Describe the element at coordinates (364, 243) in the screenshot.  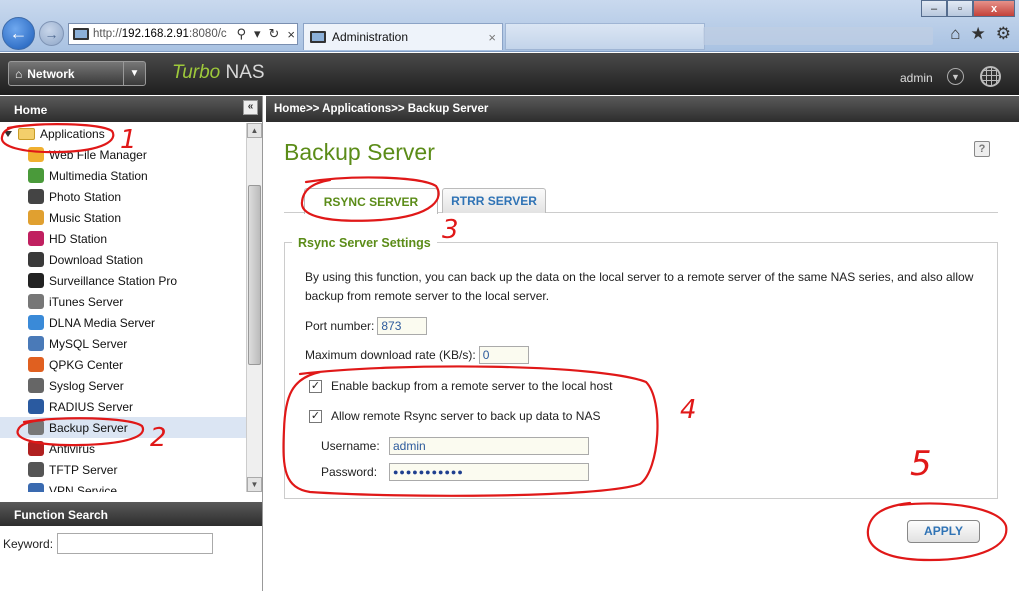
I see `settings-section-title: Rsync Server Settings` at that location.